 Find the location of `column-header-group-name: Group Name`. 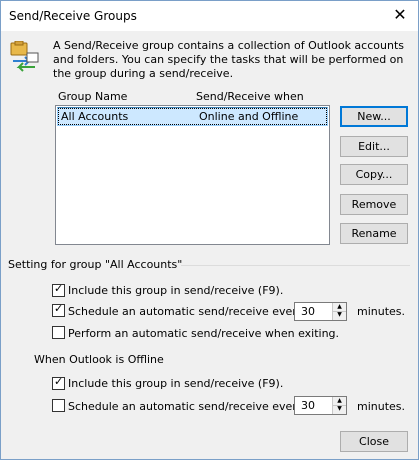

column-header-group-name: Group Name is located at coordinates (92, 96).